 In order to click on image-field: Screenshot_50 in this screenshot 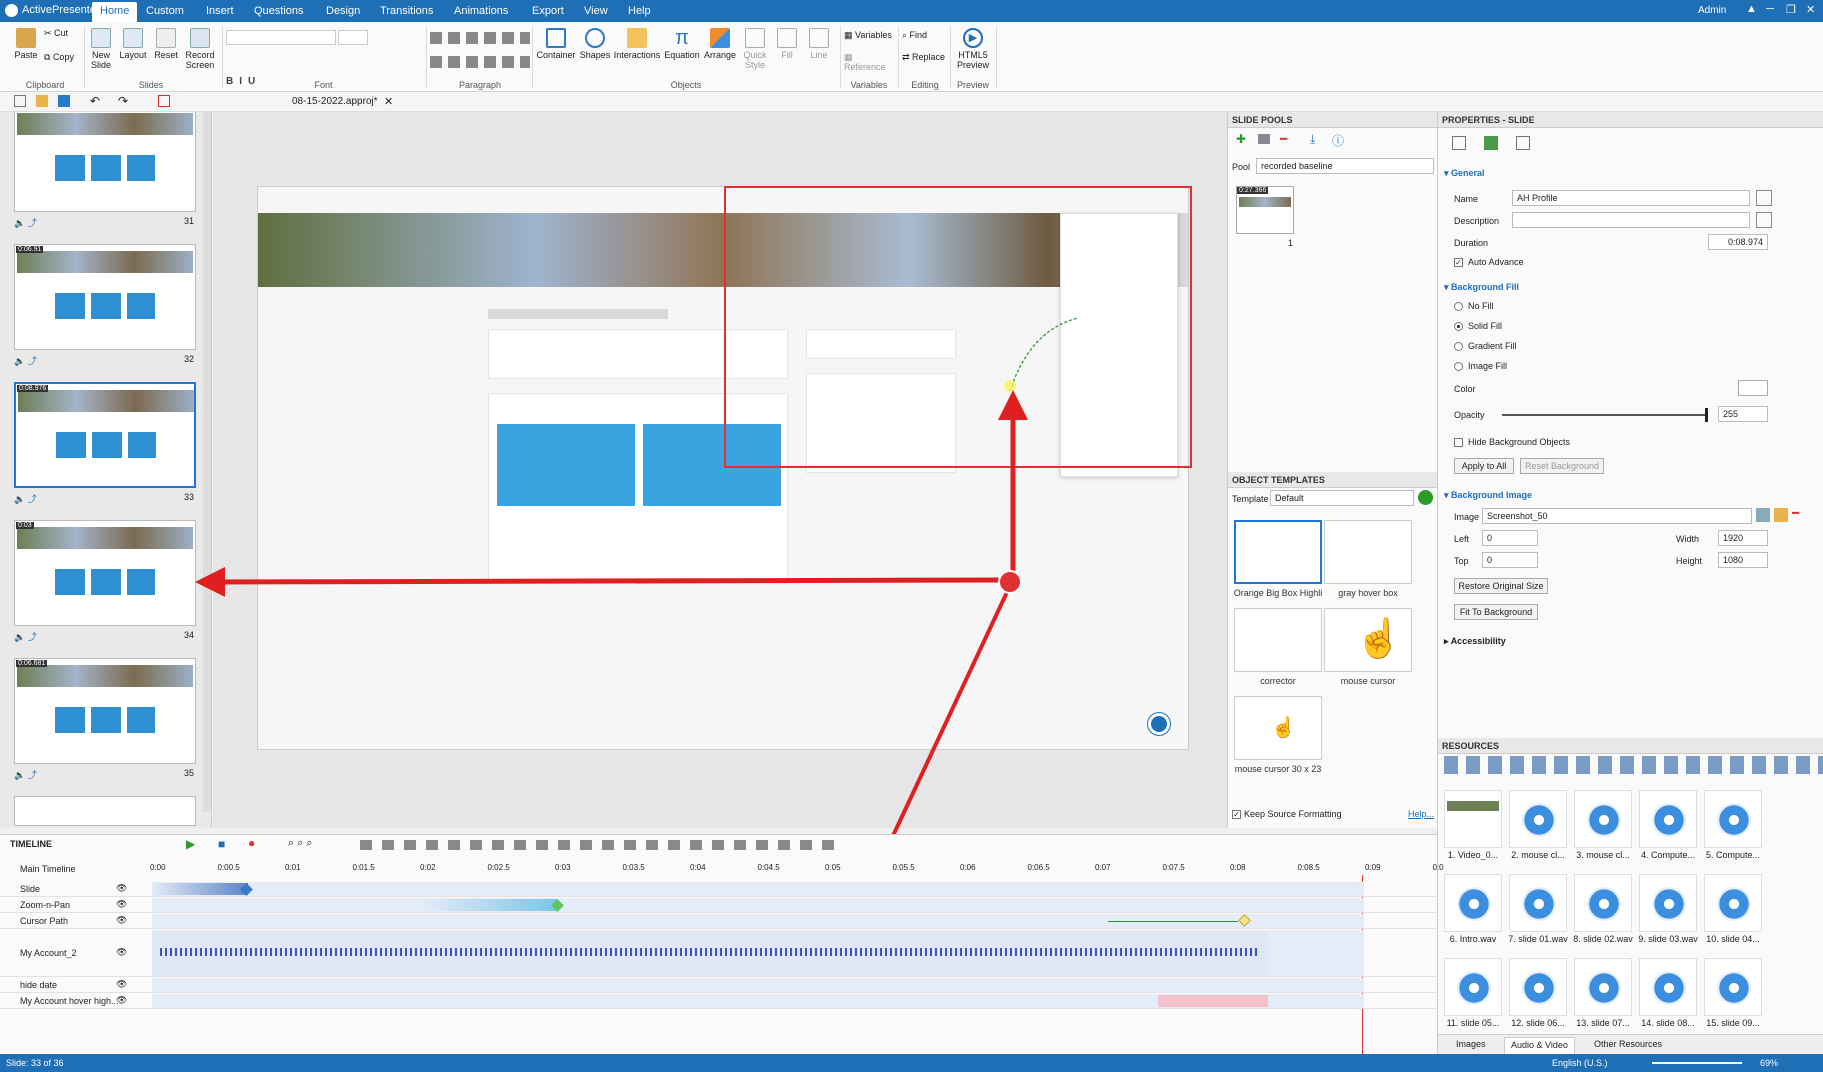, I will do `click(1617, 516)`.